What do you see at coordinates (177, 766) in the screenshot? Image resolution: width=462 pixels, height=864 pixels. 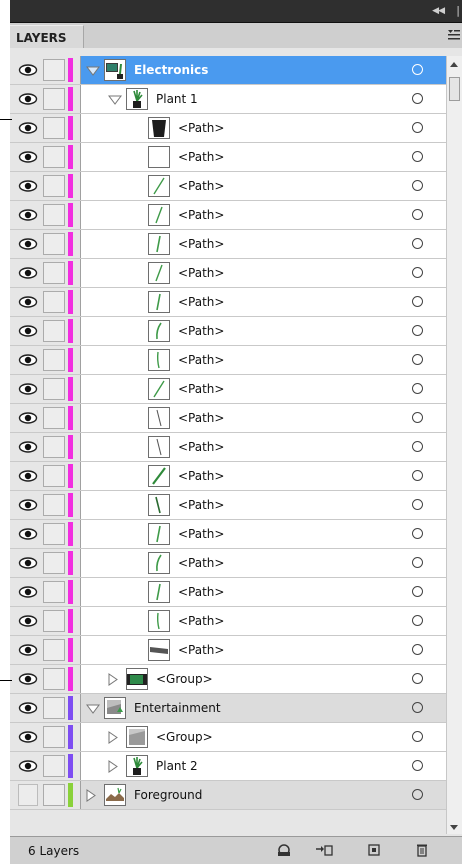 I see `layer-name: Plant 2` at bounding box center [177, 766].